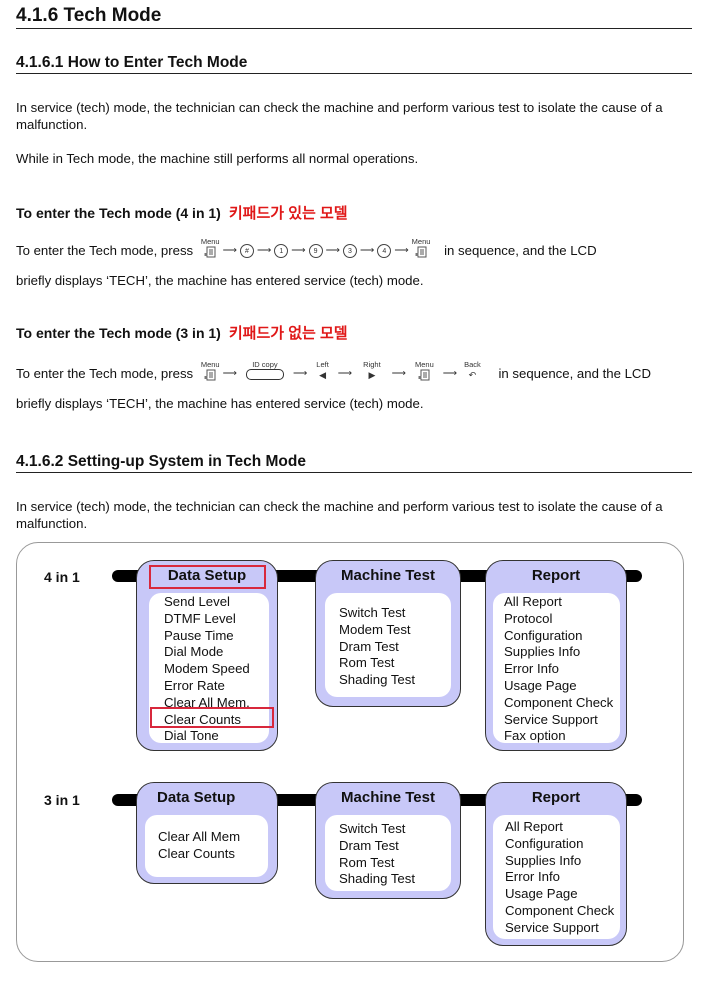 The height and width of the screenshot is (991, 706). Describe the element at coordinates (322, 375) in the screenshot. I see `left-arrow-icon: ◀` at that location.